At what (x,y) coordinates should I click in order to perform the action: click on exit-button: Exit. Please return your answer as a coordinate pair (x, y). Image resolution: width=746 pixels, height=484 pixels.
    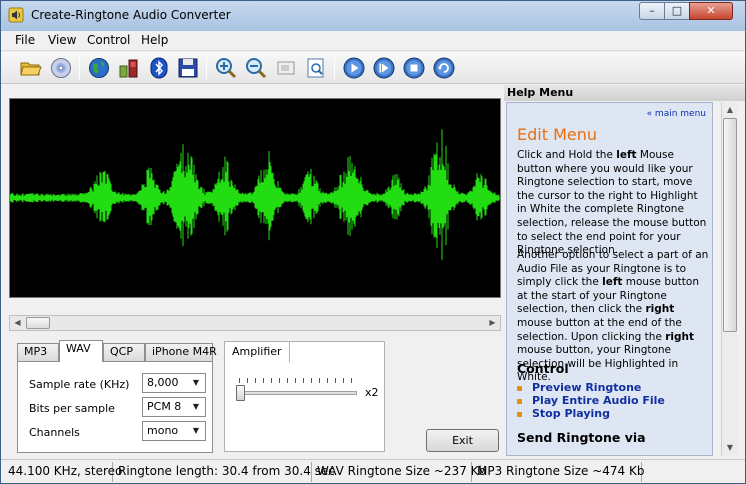
    Looking at the image, I should click on (462, 440).